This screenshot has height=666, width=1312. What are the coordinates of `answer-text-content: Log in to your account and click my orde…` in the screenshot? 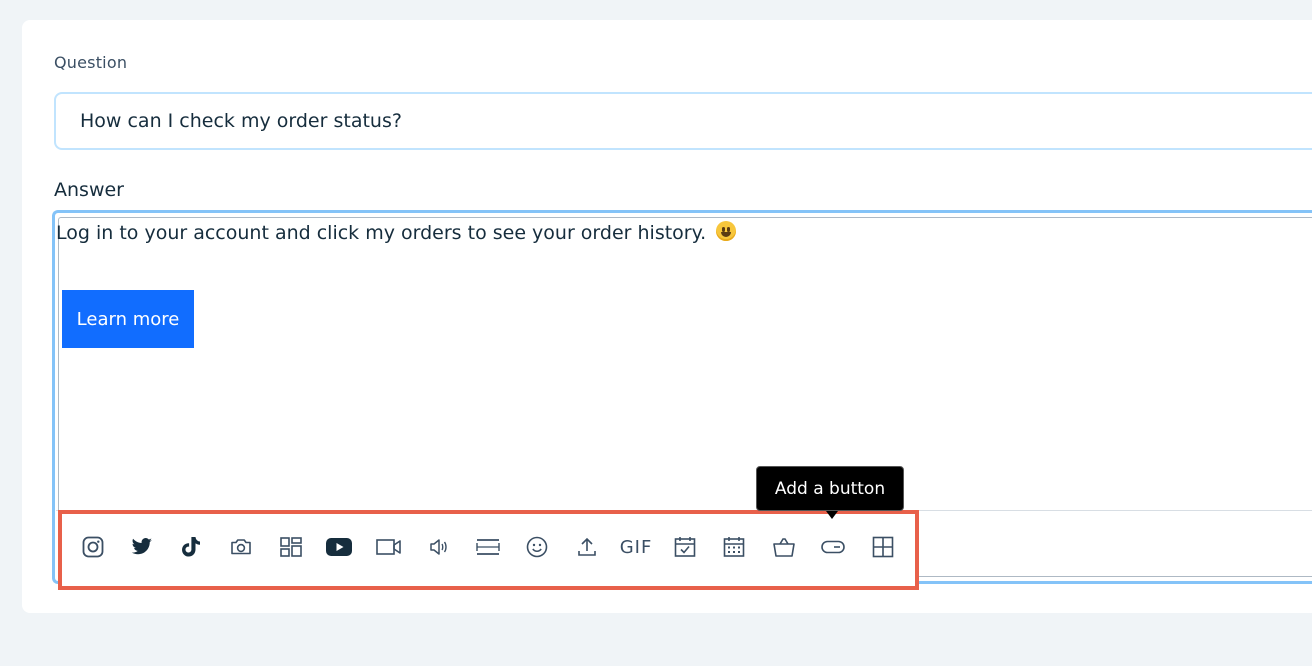 It's located at (381, 233).